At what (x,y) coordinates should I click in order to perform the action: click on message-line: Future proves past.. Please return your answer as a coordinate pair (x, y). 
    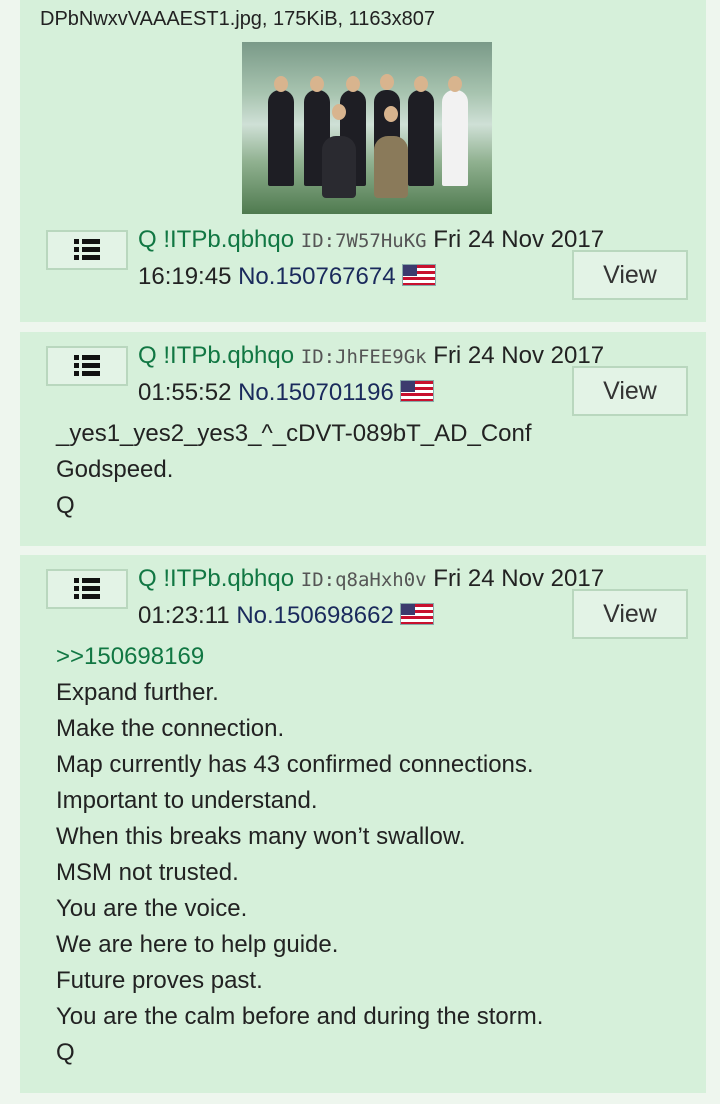
    Looking at the image, I should click on (159, 980).